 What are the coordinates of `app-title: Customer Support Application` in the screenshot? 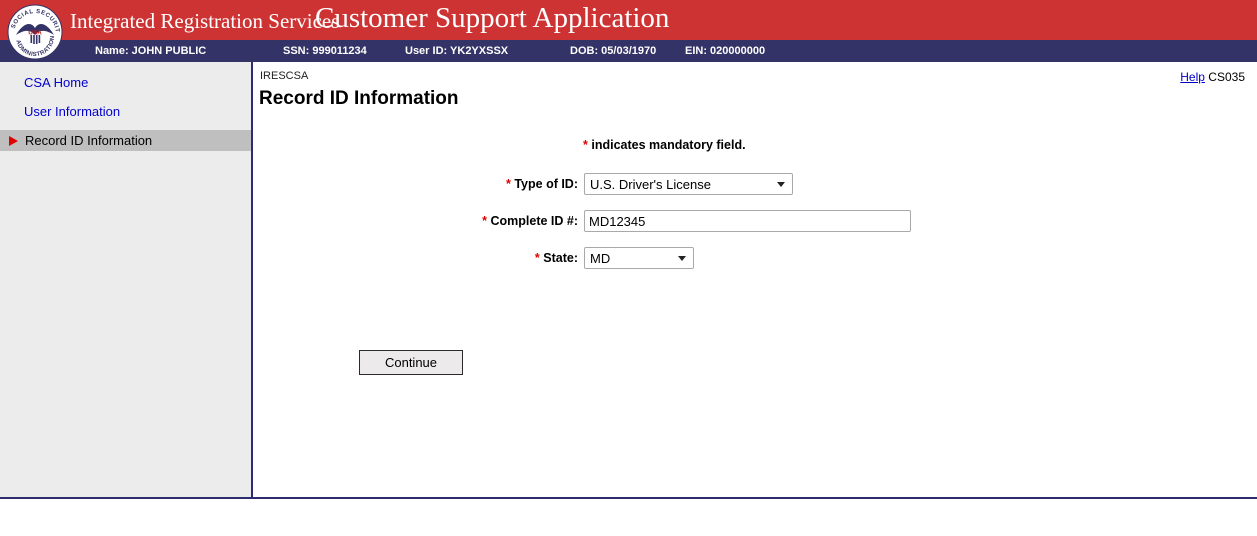 It's located at (492, 18).